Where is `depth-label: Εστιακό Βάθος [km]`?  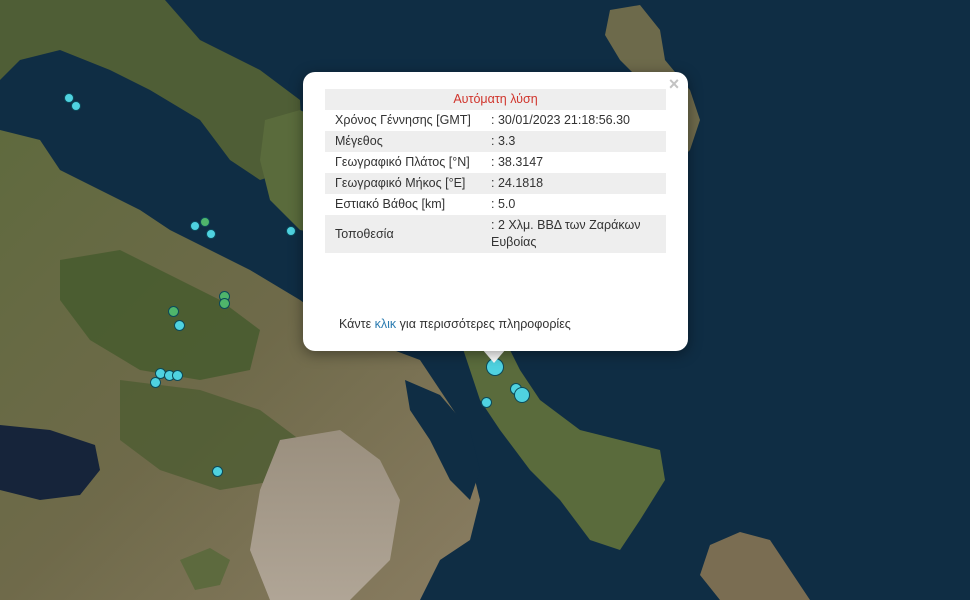 depth-label: Εστιακό Βάθος [km] is located at coordinates (390, 204).